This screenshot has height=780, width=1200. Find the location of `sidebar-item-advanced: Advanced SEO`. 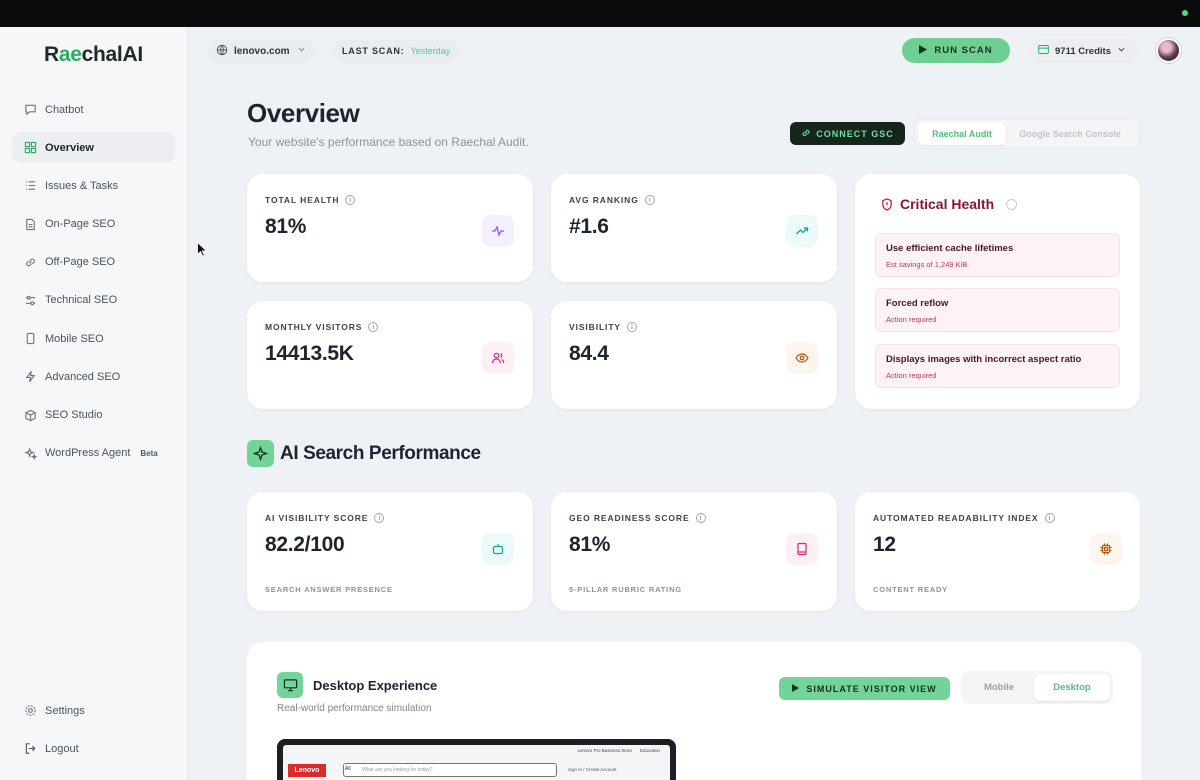

sidebar-item-advanced: Advanced SEO is located at coordinates (93, 376).